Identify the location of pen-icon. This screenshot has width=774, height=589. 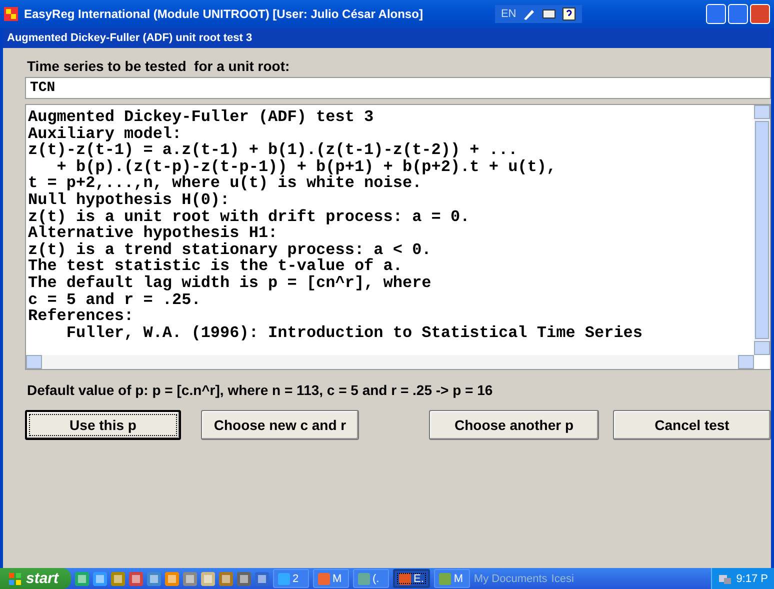
(529, 14).